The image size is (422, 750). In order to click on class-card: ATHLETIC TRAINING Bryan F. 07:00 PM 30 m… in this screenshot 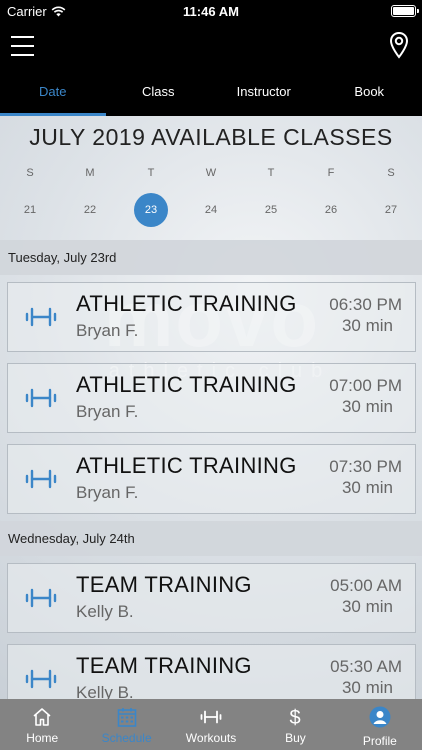, I will do `click(211, 398)`.